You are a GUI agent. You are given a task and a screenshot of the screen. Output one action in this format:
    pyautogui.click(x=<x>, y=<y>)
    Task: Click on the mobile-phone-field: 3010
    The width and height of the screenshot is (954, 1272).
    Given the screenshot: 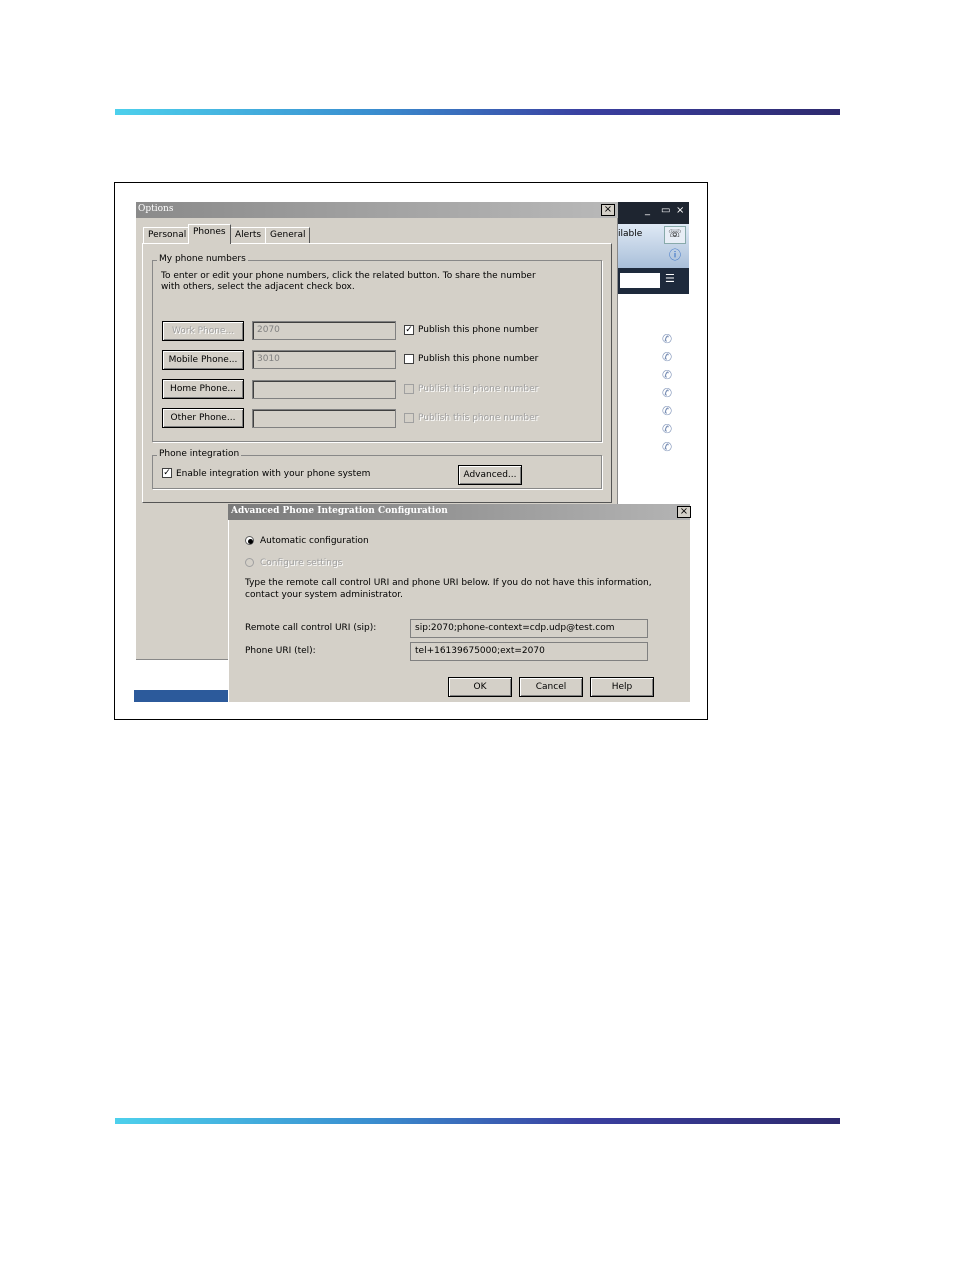 What is the action you would take?
    pyautogui.click(x=324, y=359)
    